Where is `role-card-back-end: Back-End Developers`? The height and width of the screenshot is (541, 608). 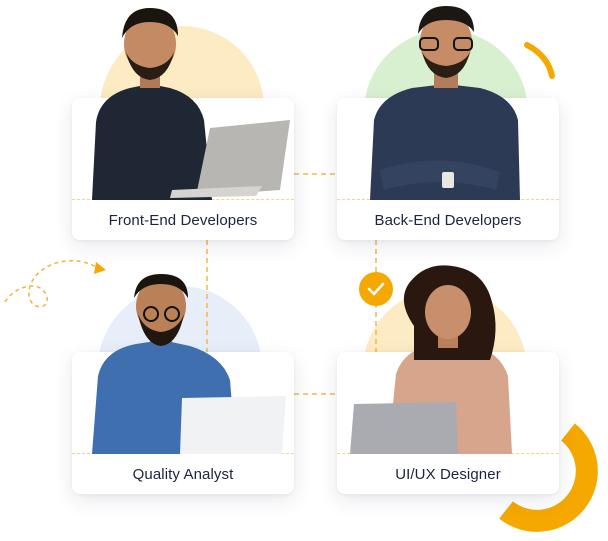
role-card-back-end: Back-End Developers is located at coordinates (448, 169).